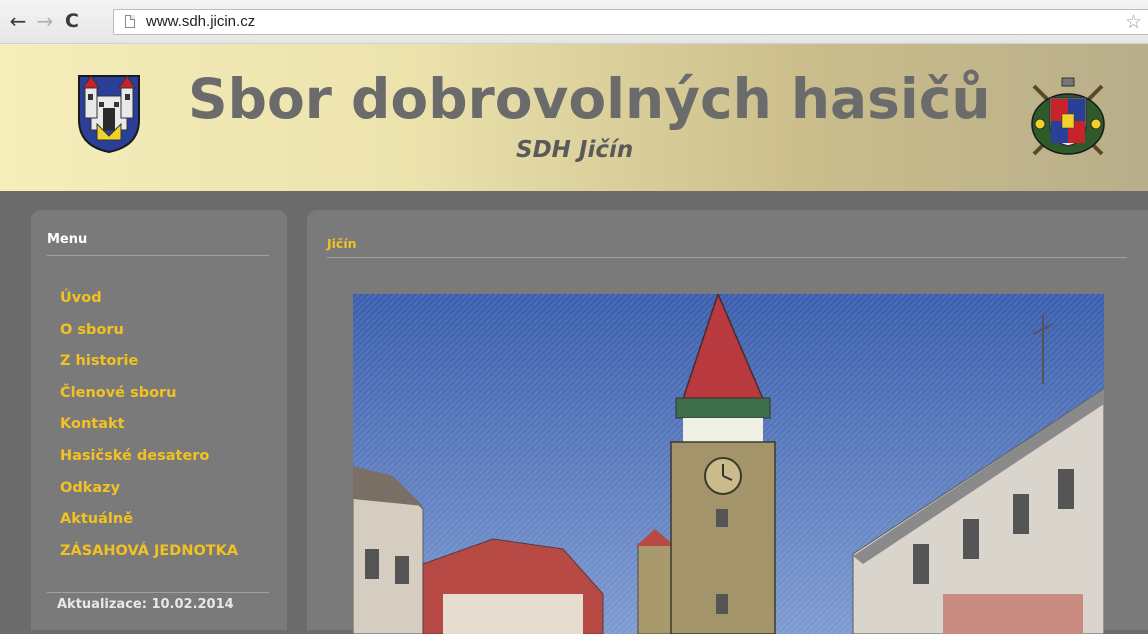 The width and height of the screenshot is (1148, 634). I want to click on menu-item-uvod: Úvod, so click(149, 303).